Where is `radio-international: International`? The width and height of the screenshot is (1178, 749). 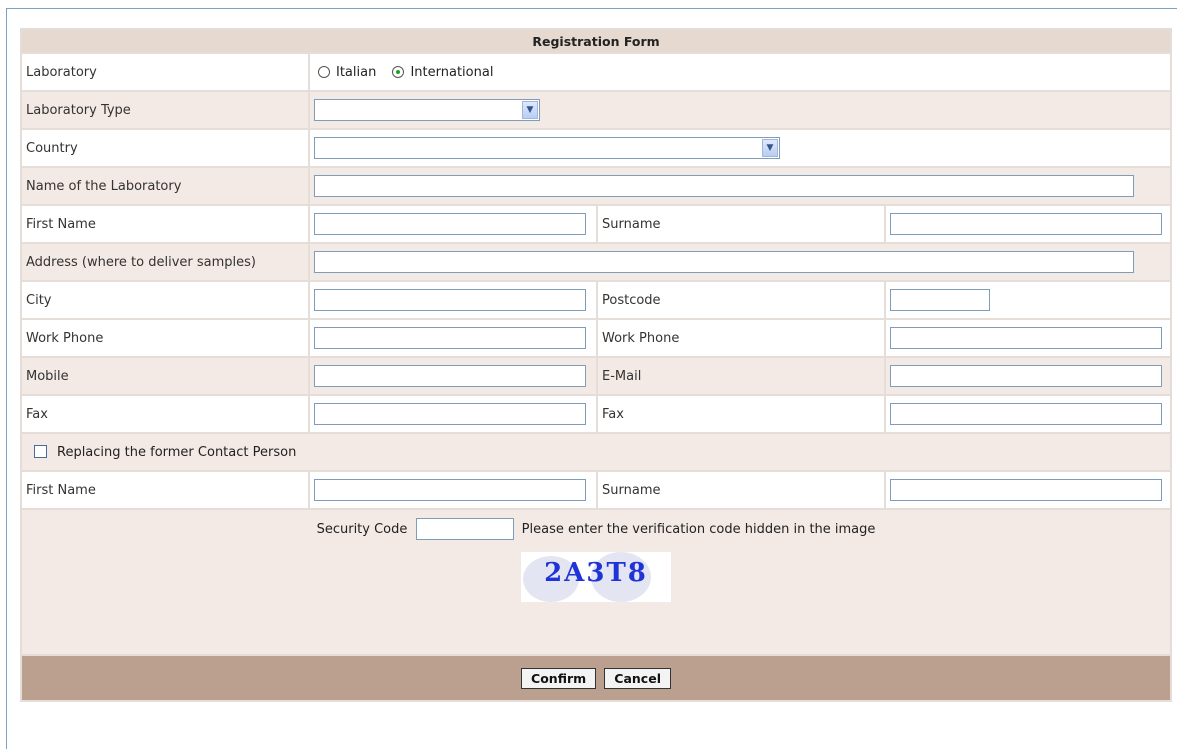 radio-international: International is located at coordinates (442, 72).